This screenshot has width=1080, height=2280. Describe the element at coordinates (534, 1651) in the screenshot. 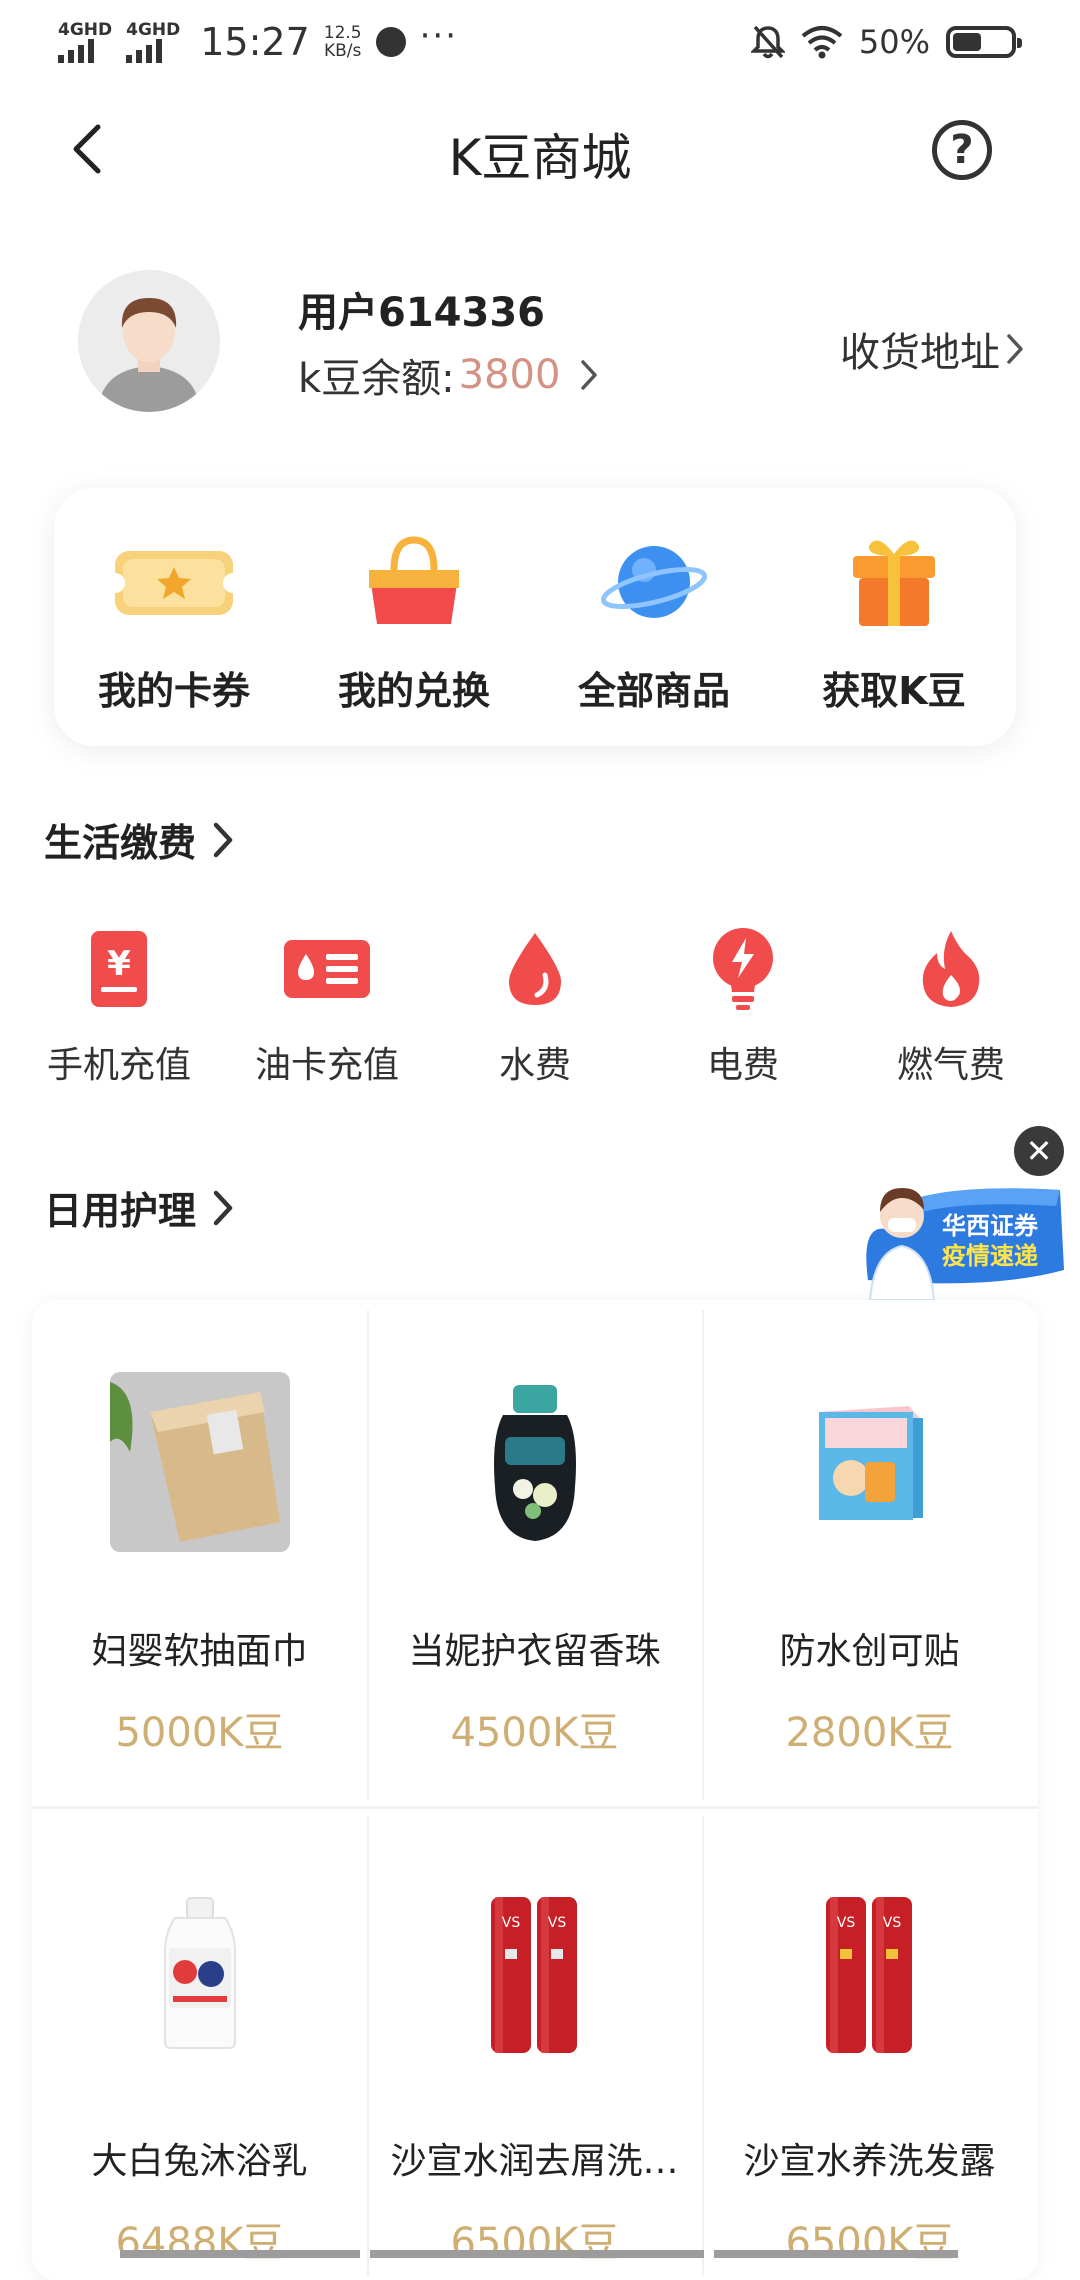

I see `product-name: 当妮护衣留香珠` at that location.